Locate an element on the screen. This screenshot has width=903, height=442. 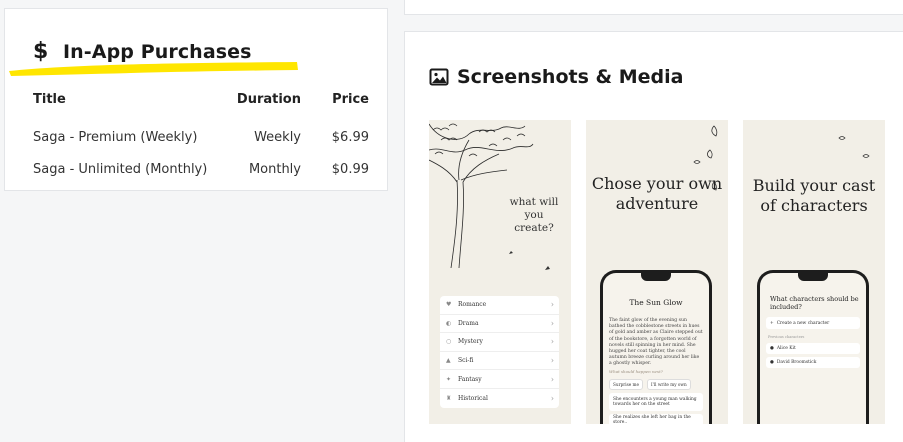
list-item: ◐ Drama › is located at coordinates (499, 324).